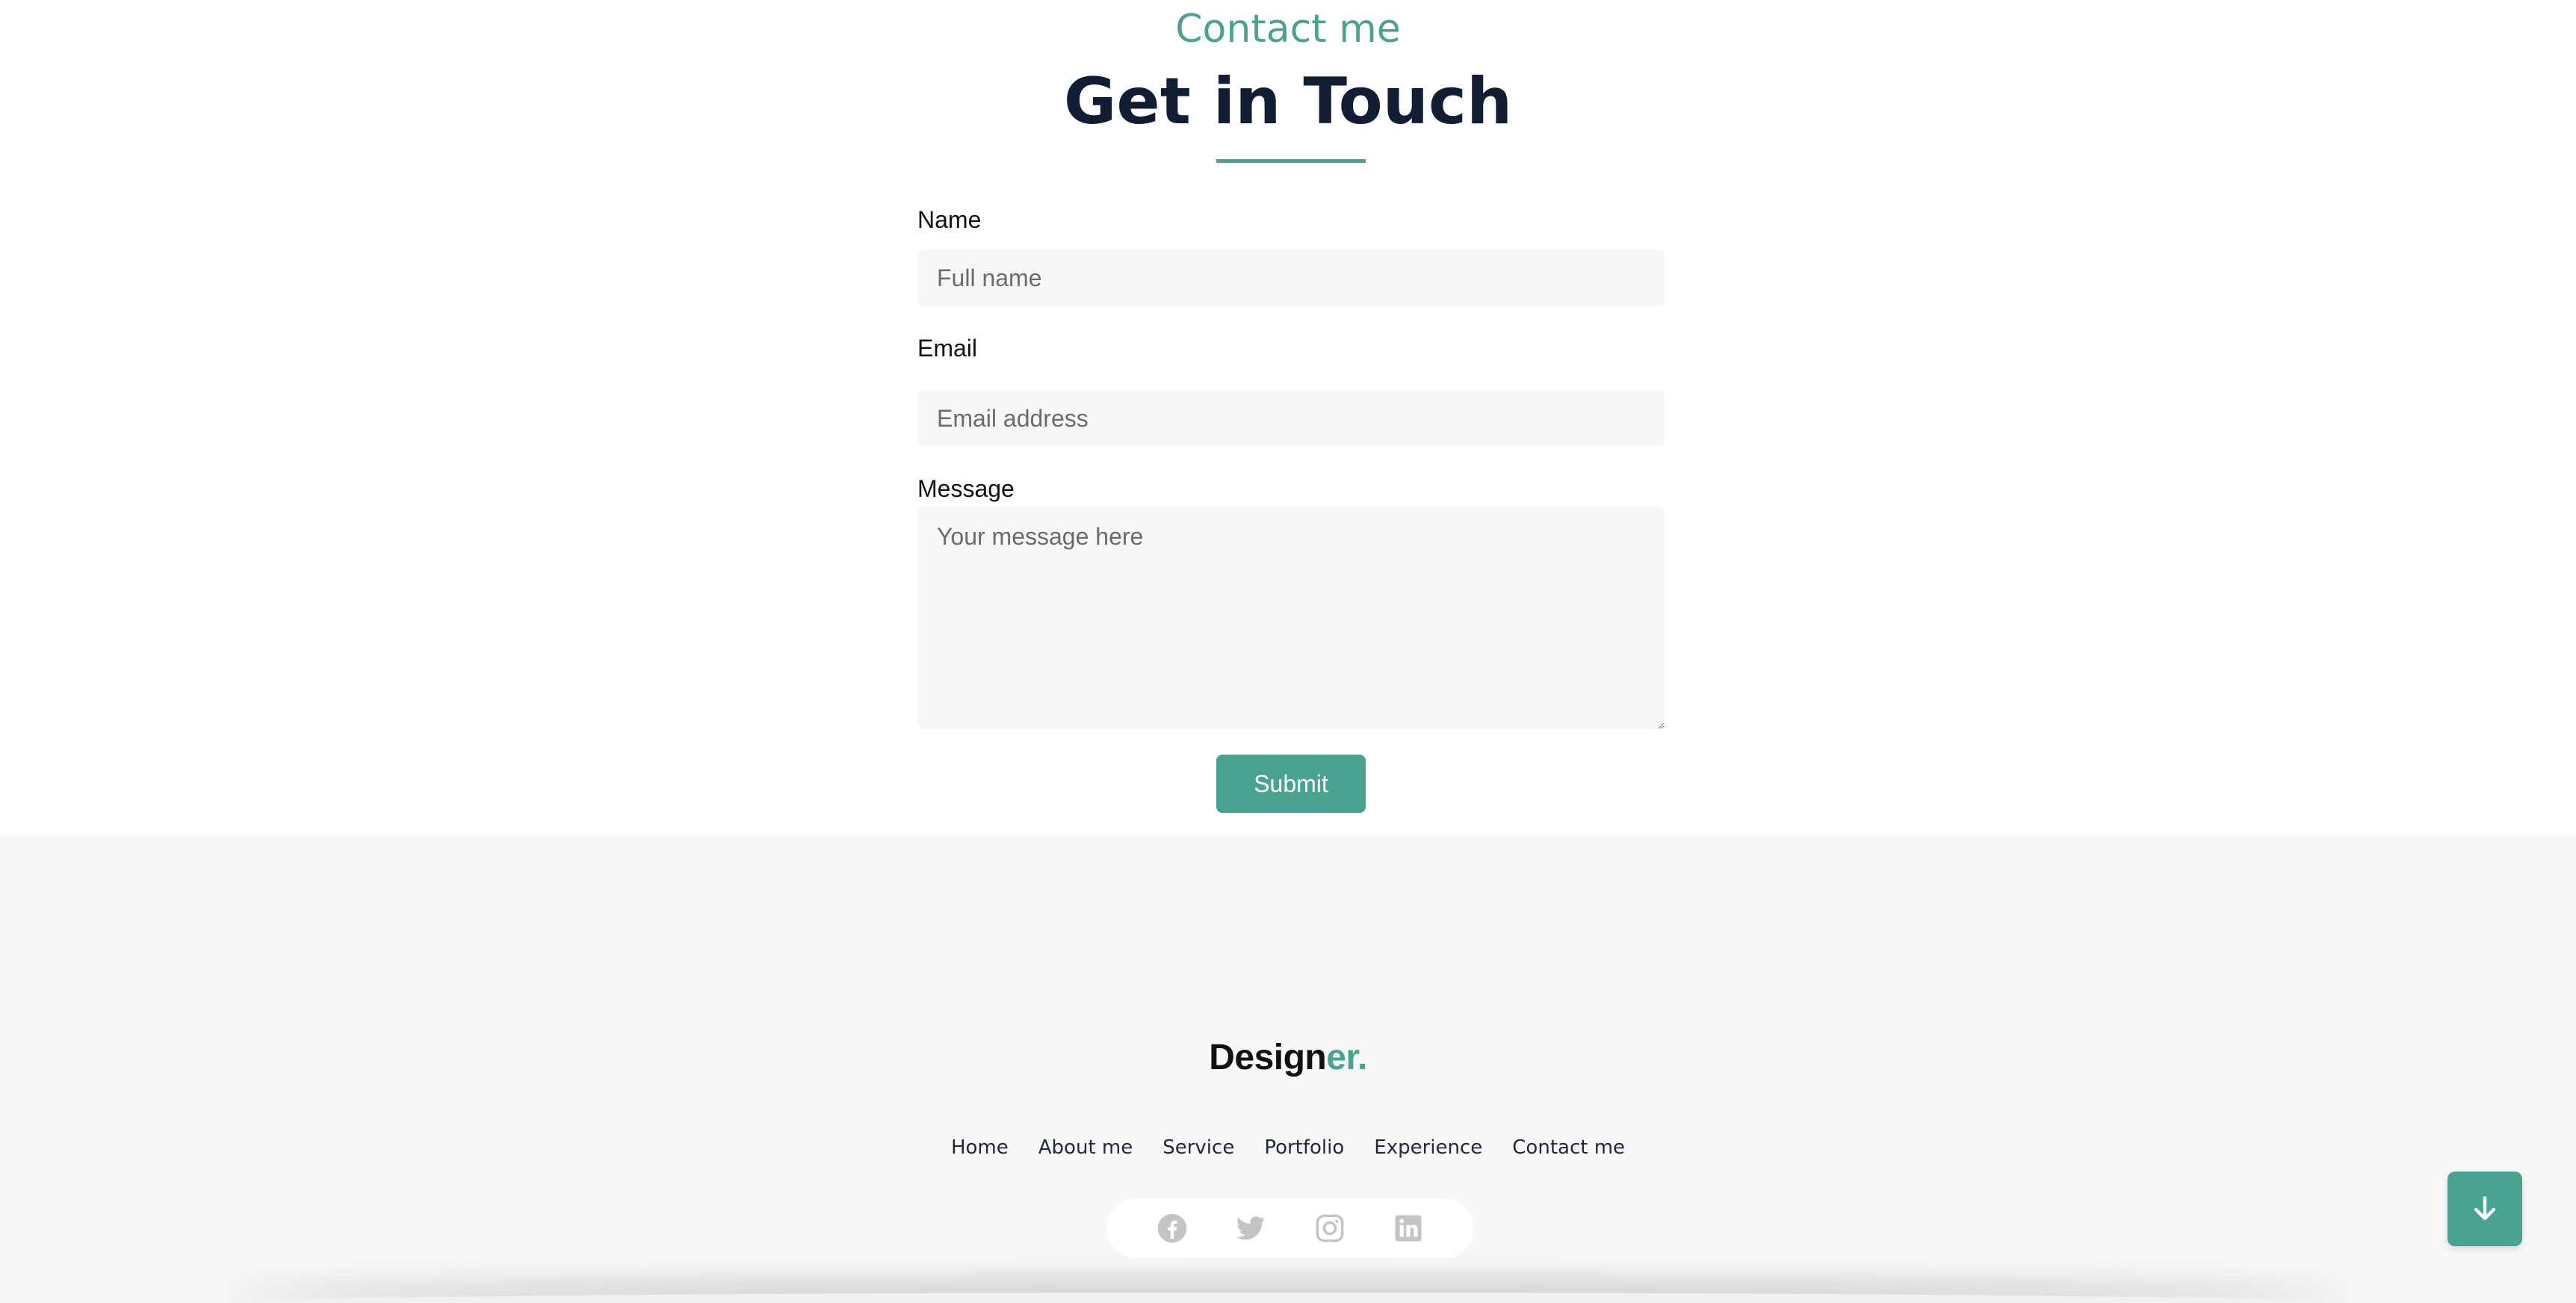  What do you see at coordinates (1290, 1228) in the screenshot?
I see `social-links` at bounding box center [1290, 1228].